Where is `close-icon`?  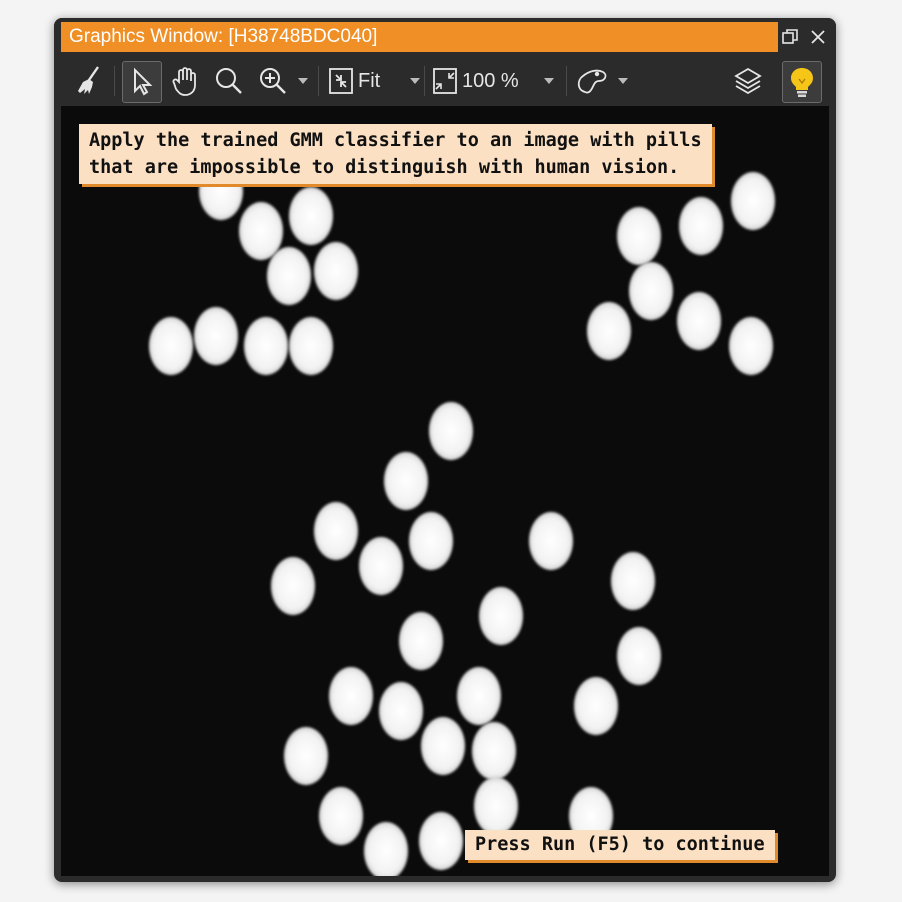 close-icon is located at coordinates (818, 37).